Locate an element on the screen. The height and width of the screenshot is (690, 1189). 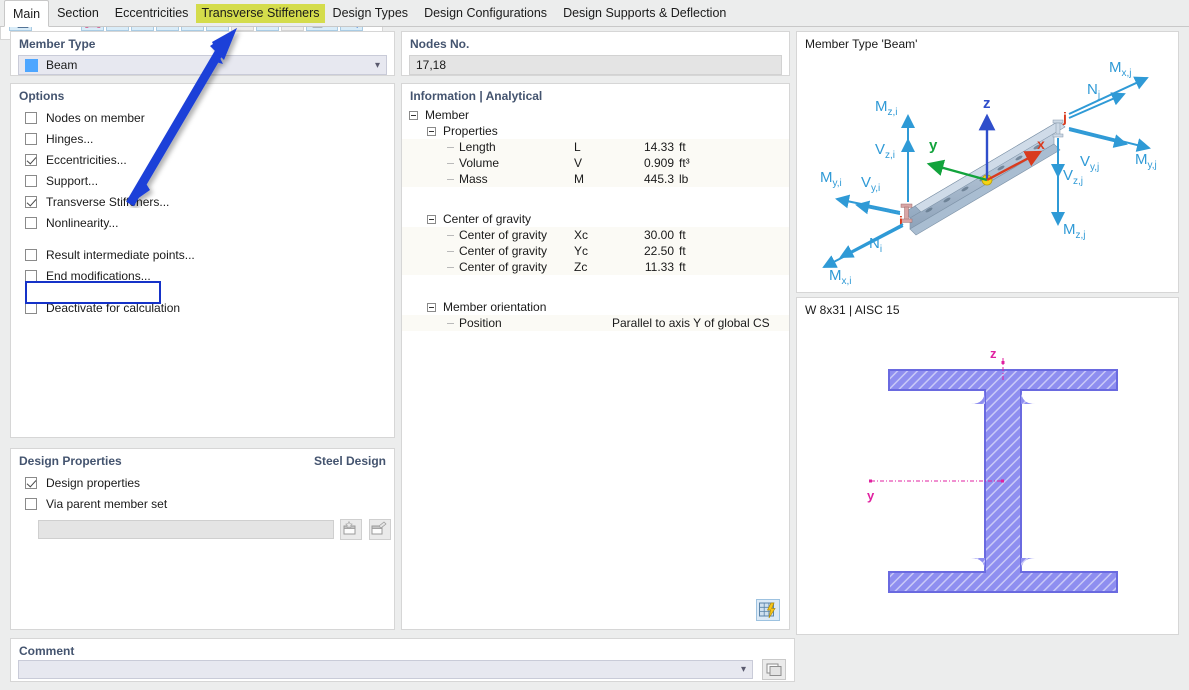
edit-item-icon is located at coordinates (379, 529).